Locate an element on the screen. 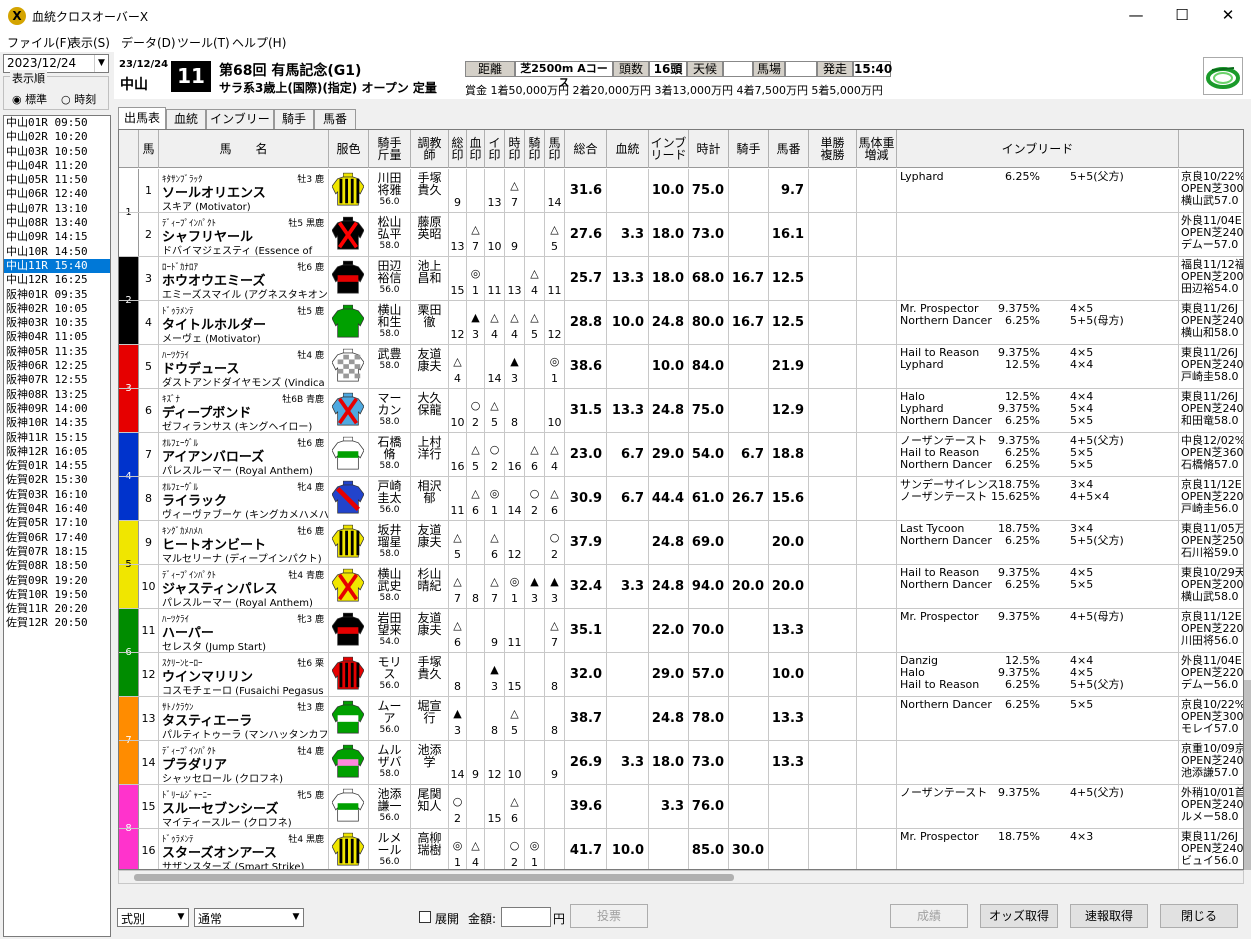 Image resolution: width=1251 pixels, height=939 pixels. race-list-item: 阪神04R 11:05 is located at coordinates (57, 337).